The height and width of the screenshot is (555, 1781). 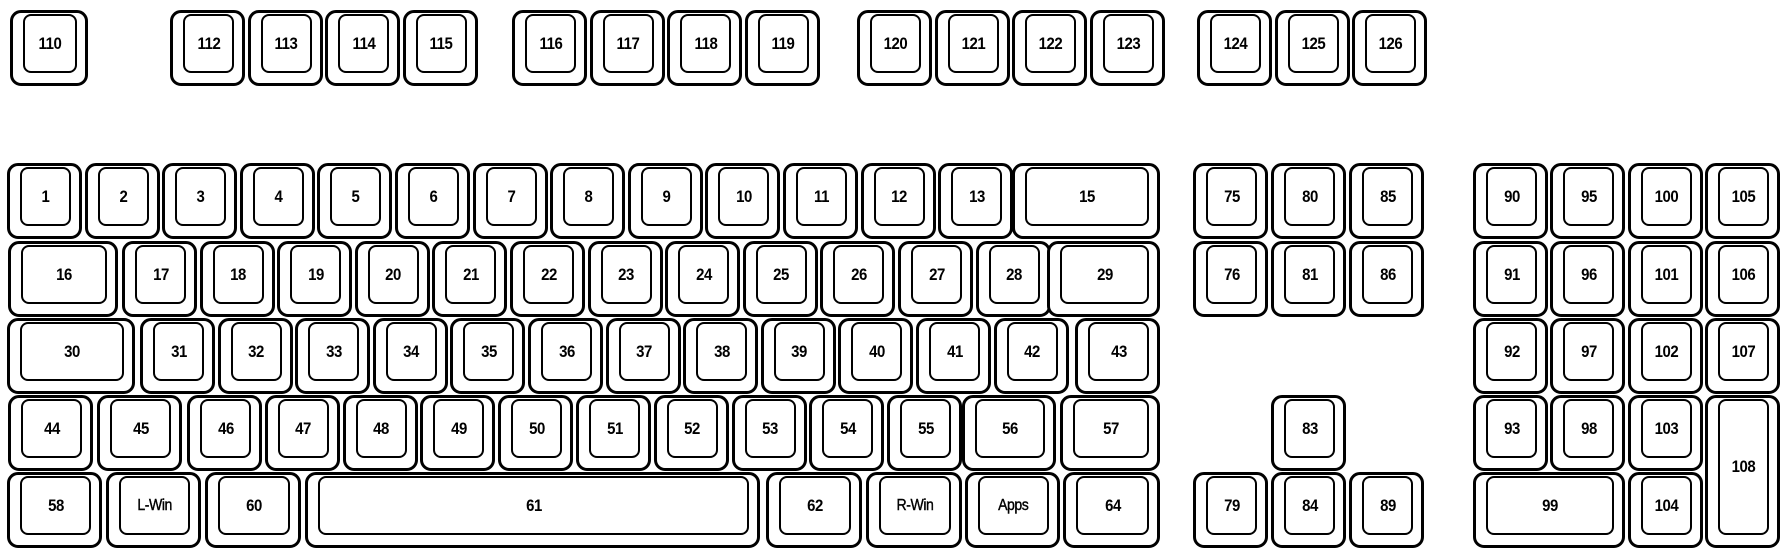 I want to click on keycap: 5, so click(x=356, y=196).